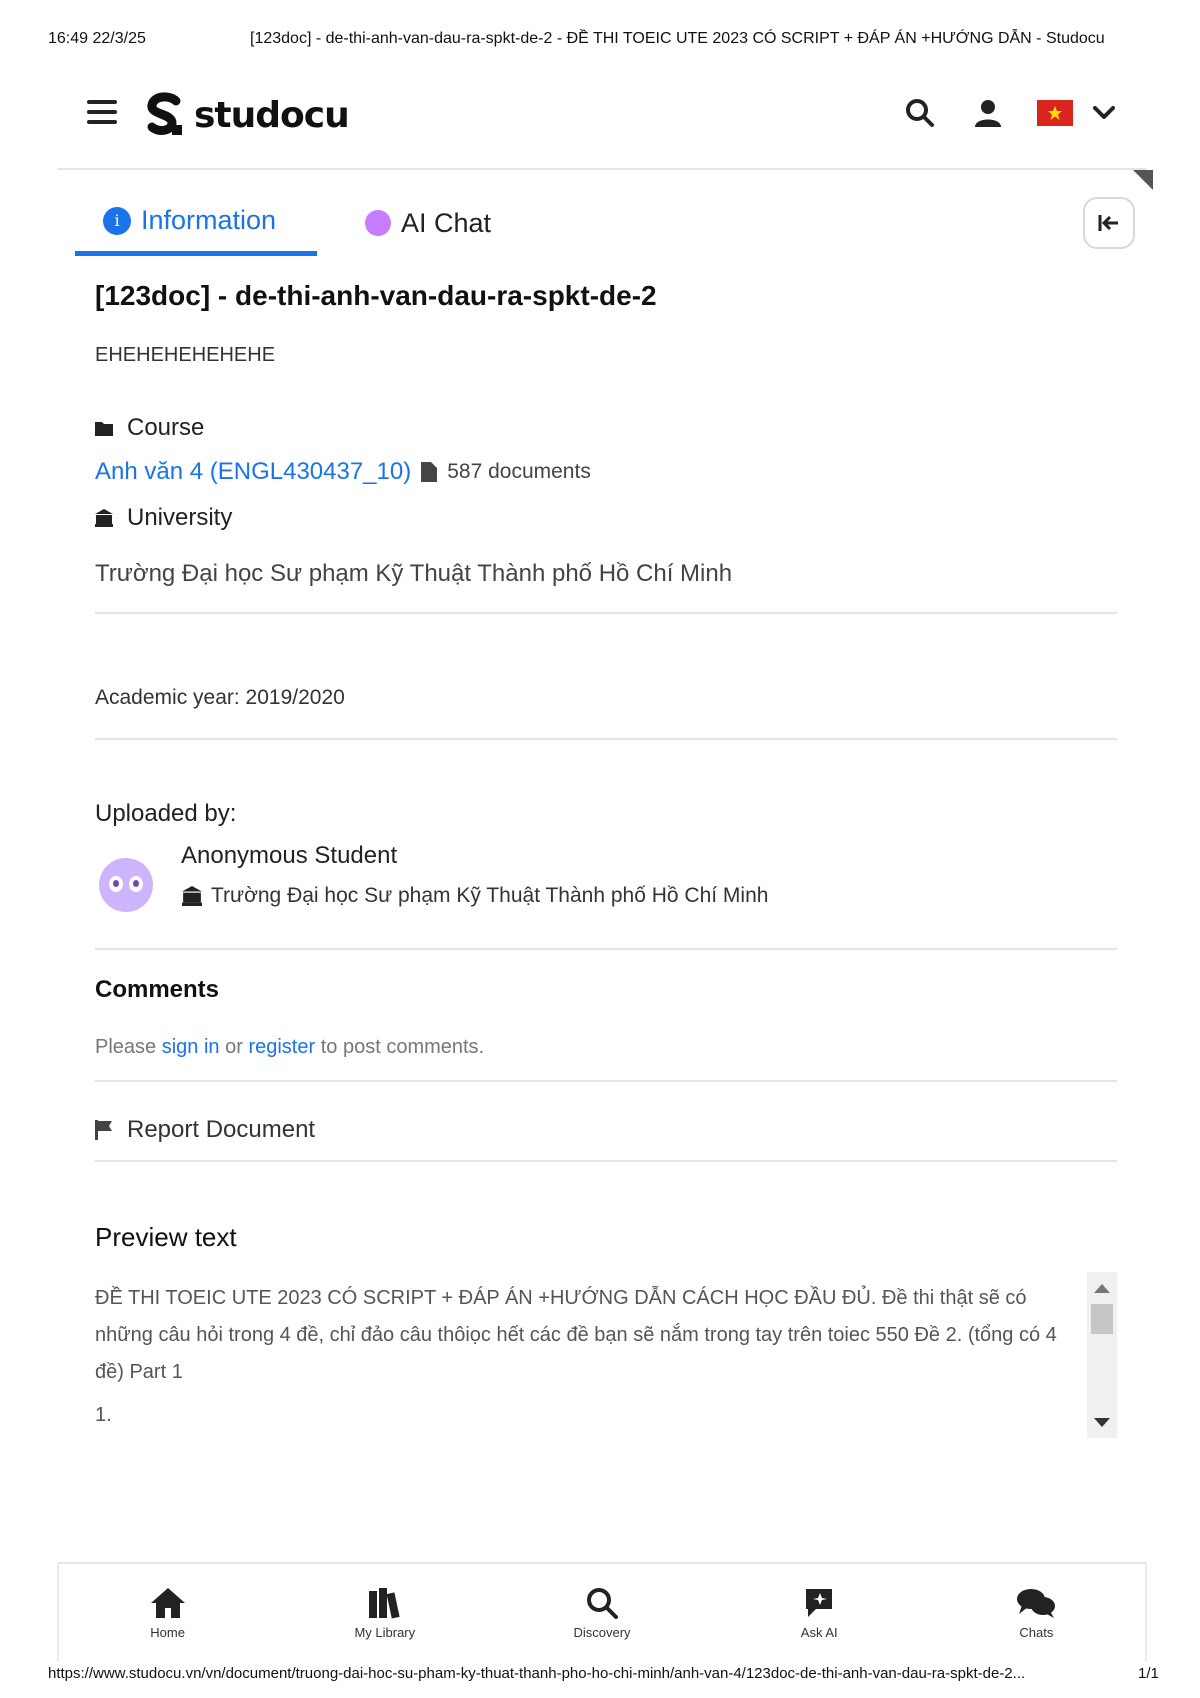  What do you see at coordinates (281, 1047) in the screenshot?
I see `register-link: register` at bounding box center [281, 1047].